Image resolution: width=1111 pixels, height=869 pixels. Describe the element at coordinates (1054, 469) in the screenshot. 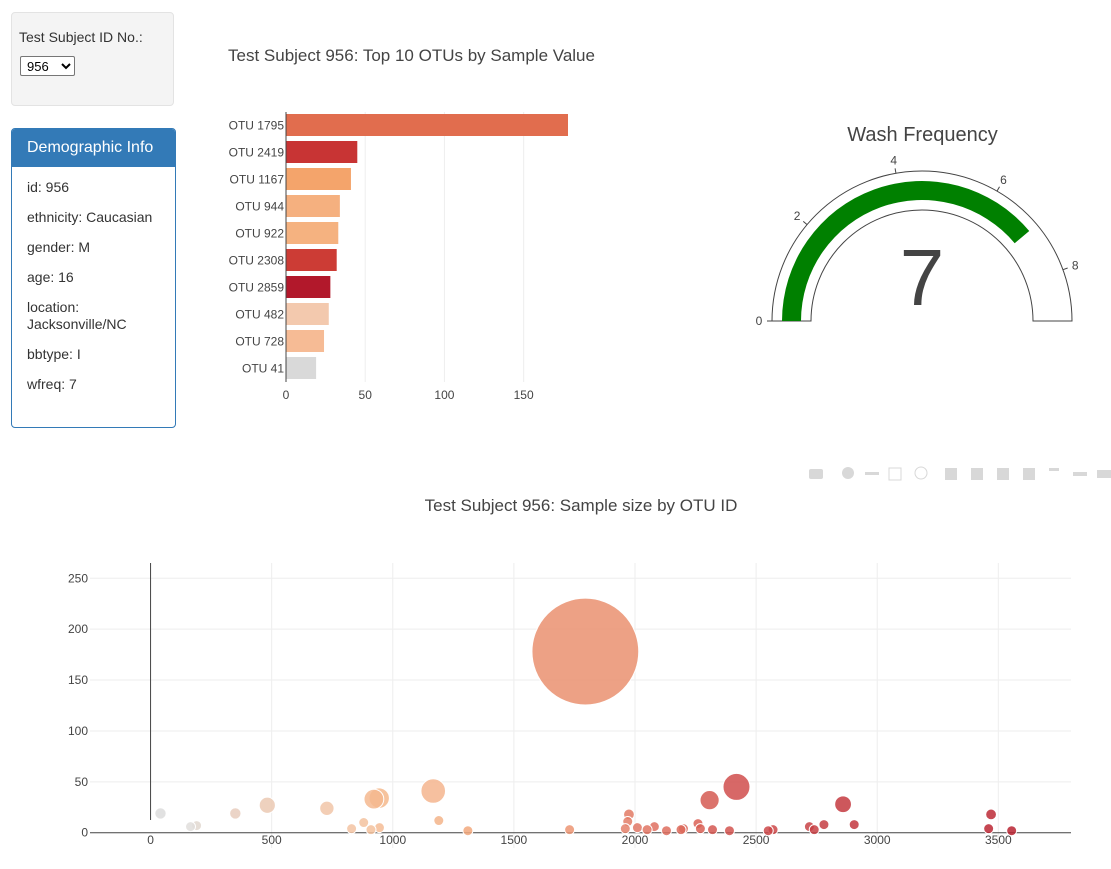

I see `spike-lines-icon` at that location.